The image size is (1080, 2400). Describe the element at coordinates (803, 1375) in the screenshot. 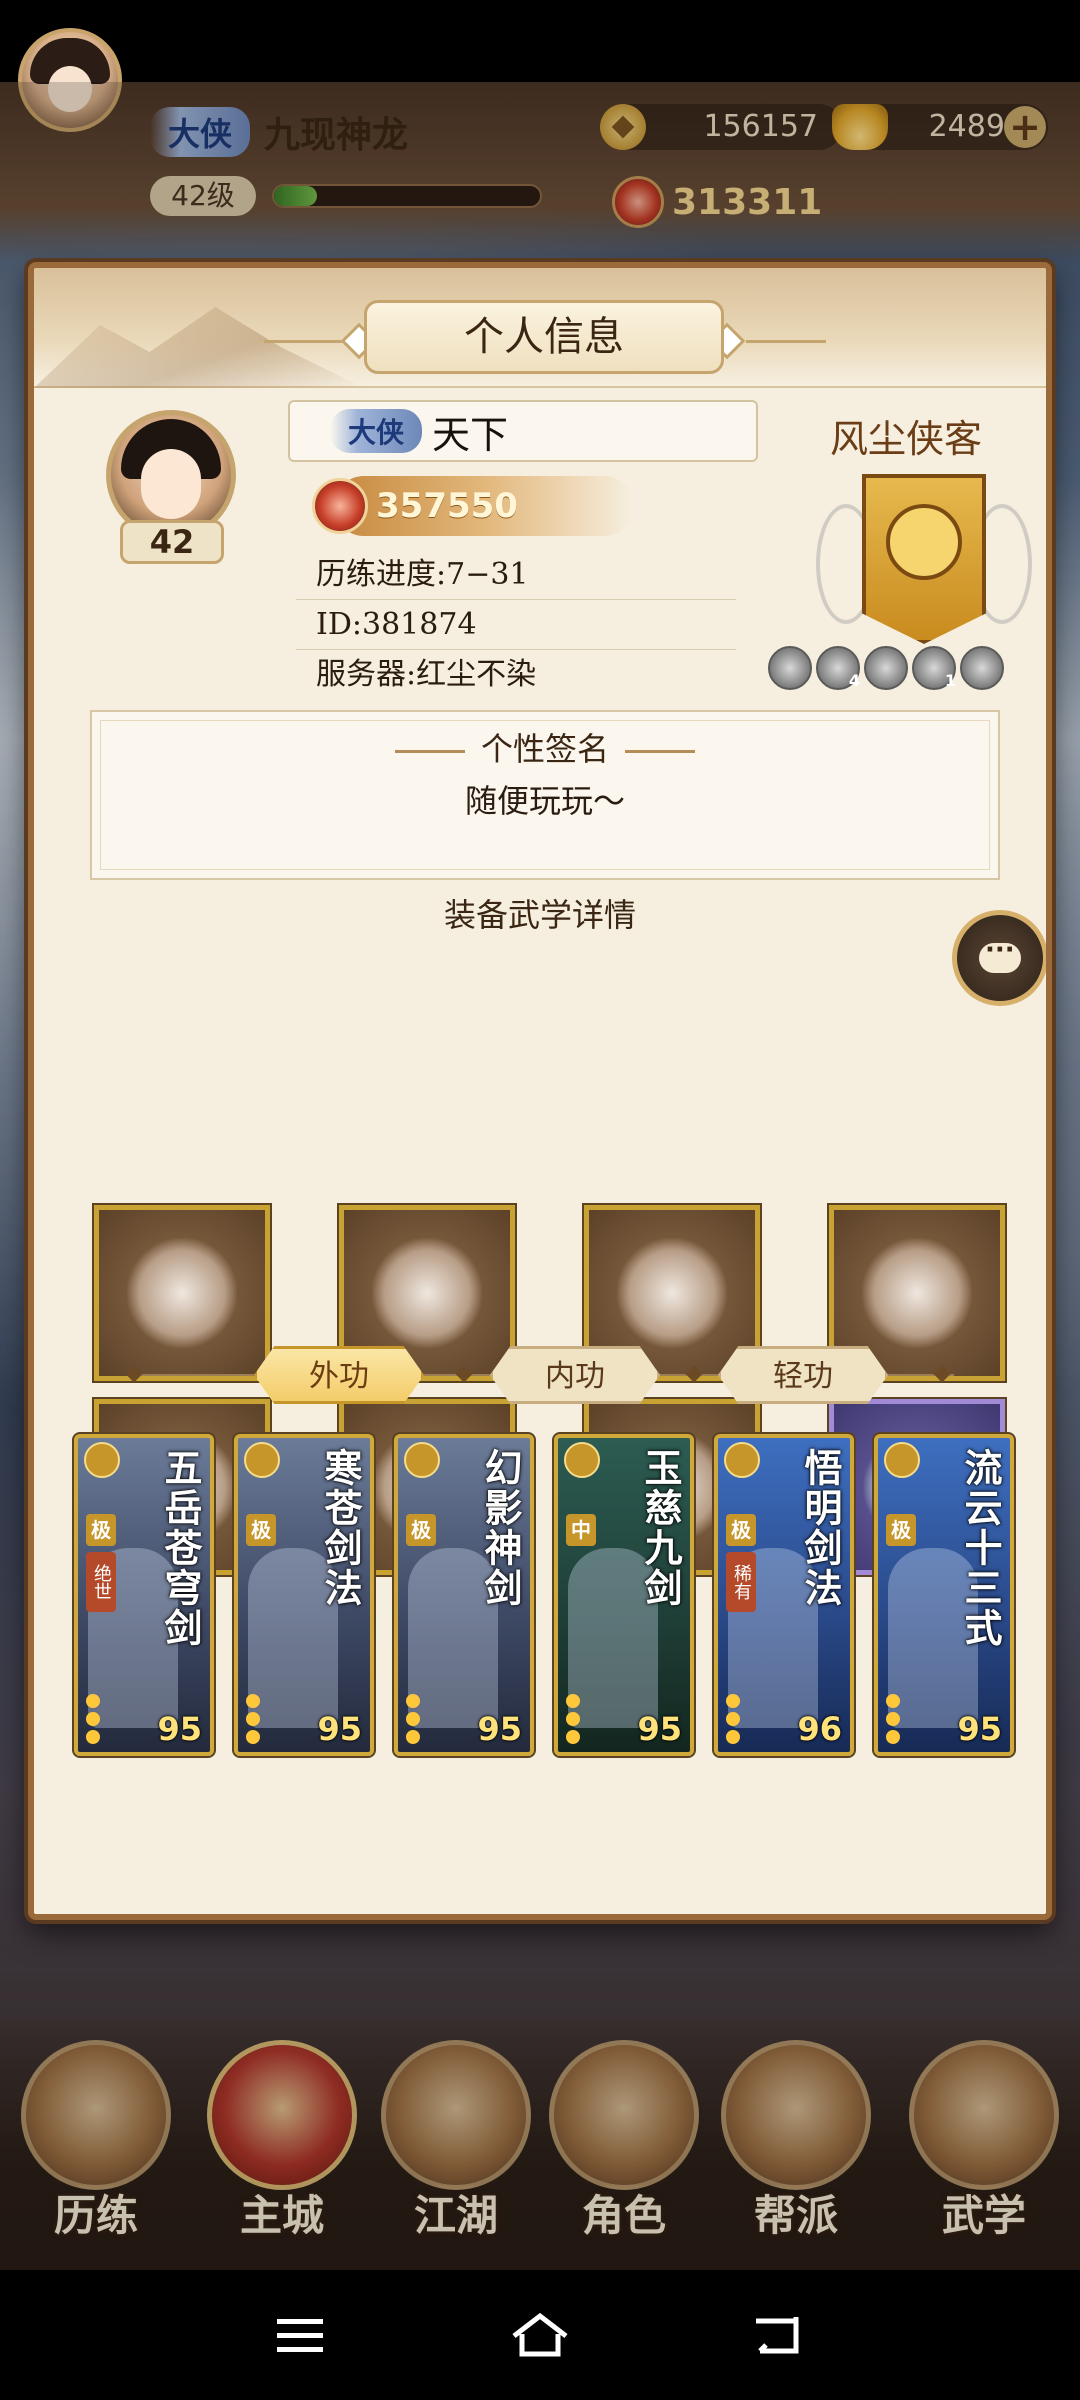

I see `tab-qinggong: 轻功` at that location.